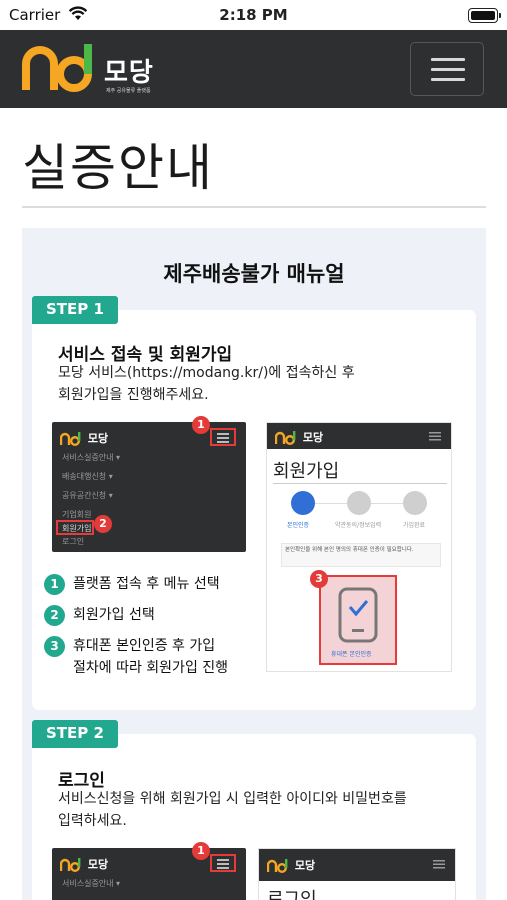 The height and width of the screenshot is (900, 507). I want to click on step2-login-screenshot: 모당 로그인, so click(357, 874).